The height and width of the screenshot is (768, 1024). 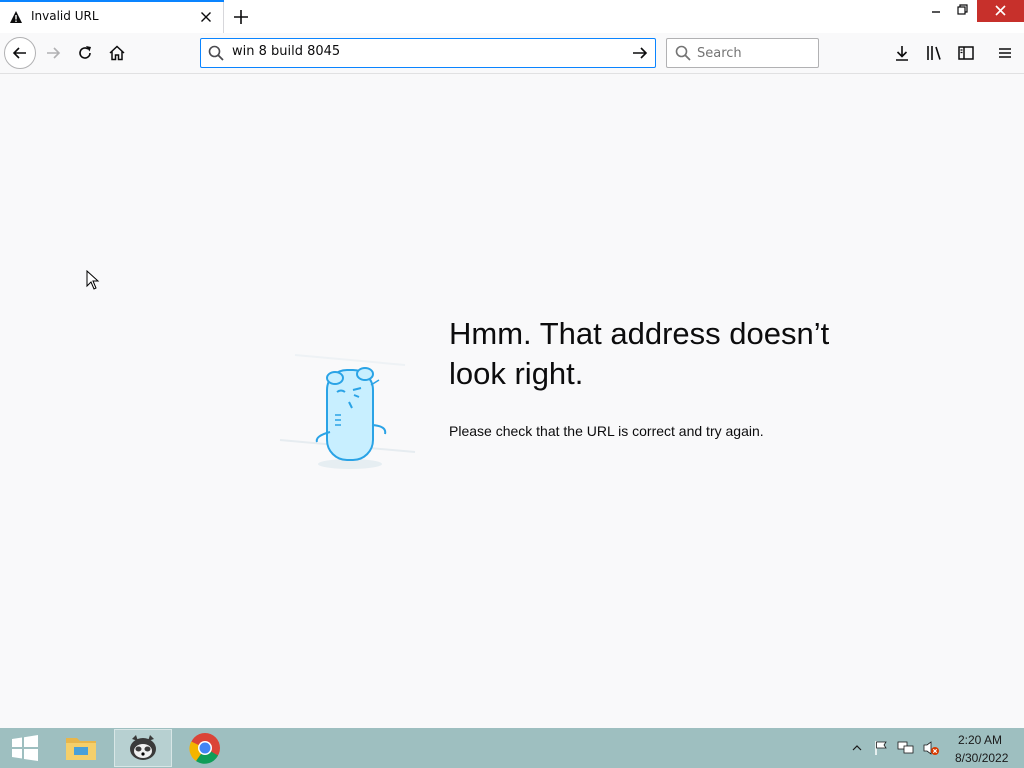 I want to click on warning-icon, so click(x=16, y=17).